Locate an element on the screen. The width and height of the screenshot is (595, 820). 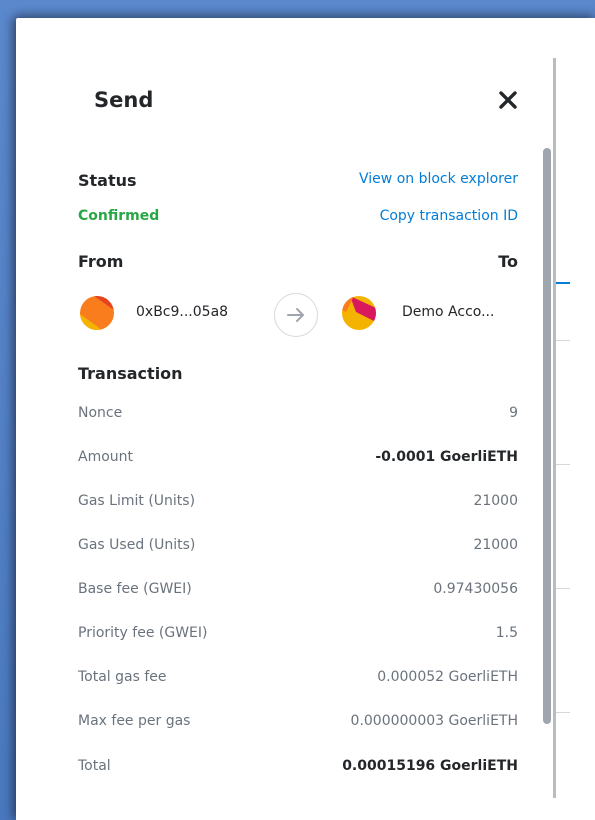
total-label: Total is located at coordinates (94, 766).